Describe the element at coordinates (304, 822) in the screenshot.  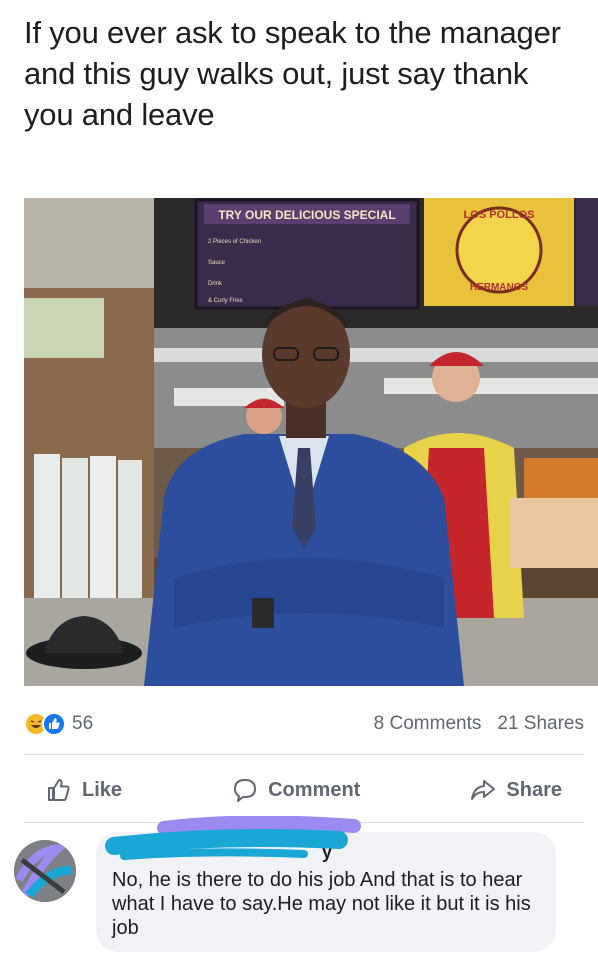
I see `divider-bottom` at that location.